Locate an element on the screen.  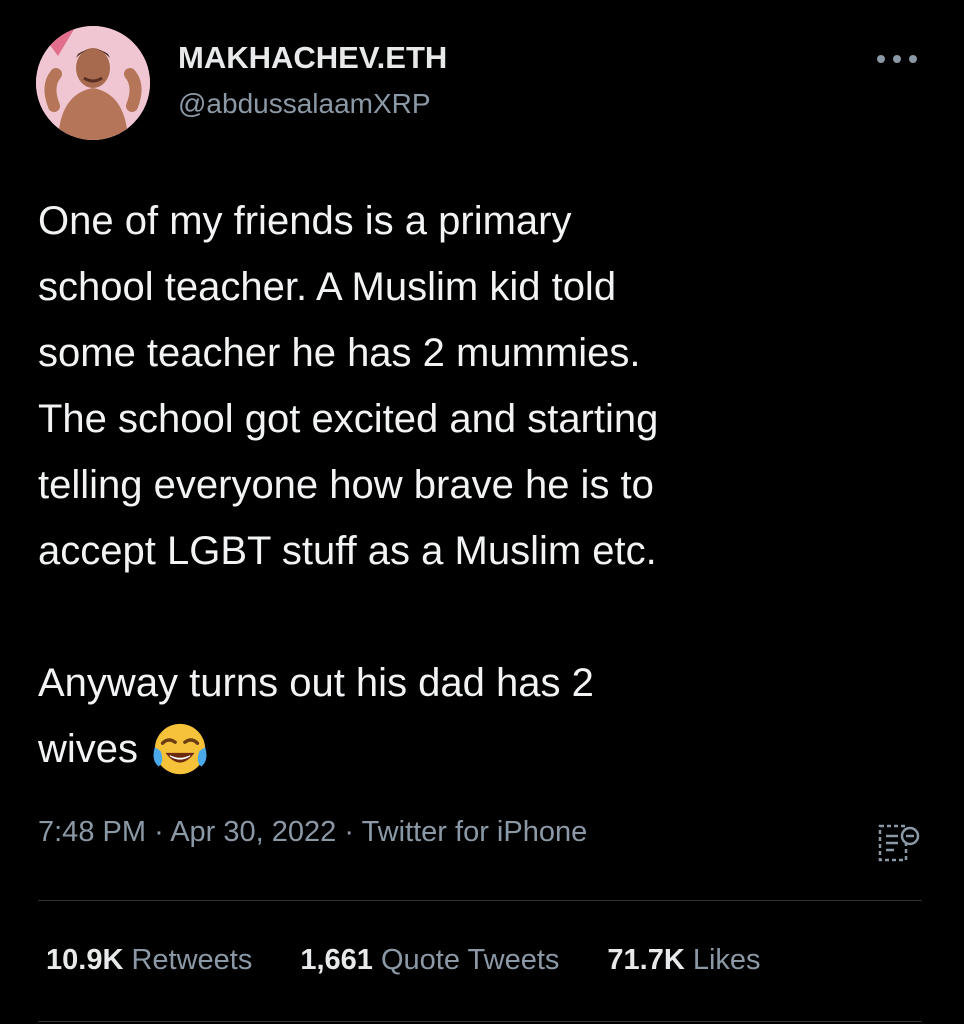
ellipsis-icon is located at coordinates (897, 59).